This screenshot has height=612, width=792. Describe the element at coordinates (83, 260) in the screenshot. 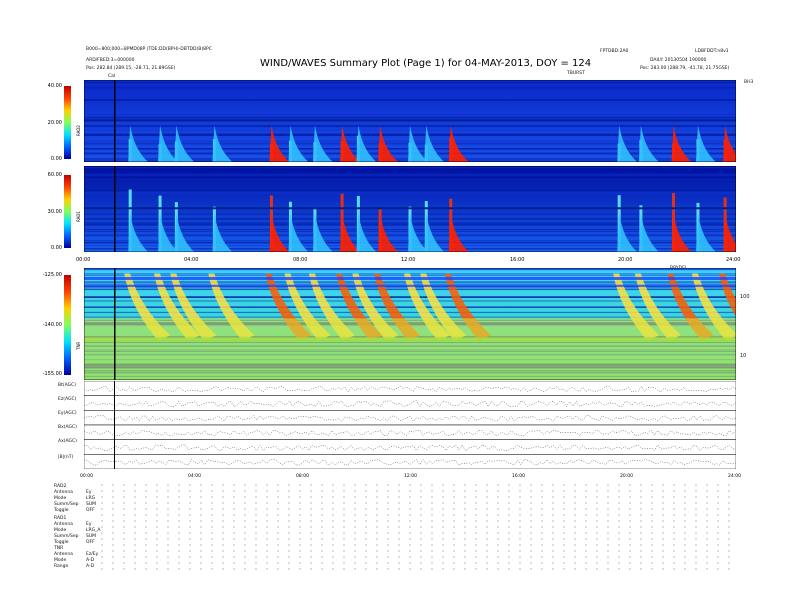

I see `time-label-0: 00:00` at that location.